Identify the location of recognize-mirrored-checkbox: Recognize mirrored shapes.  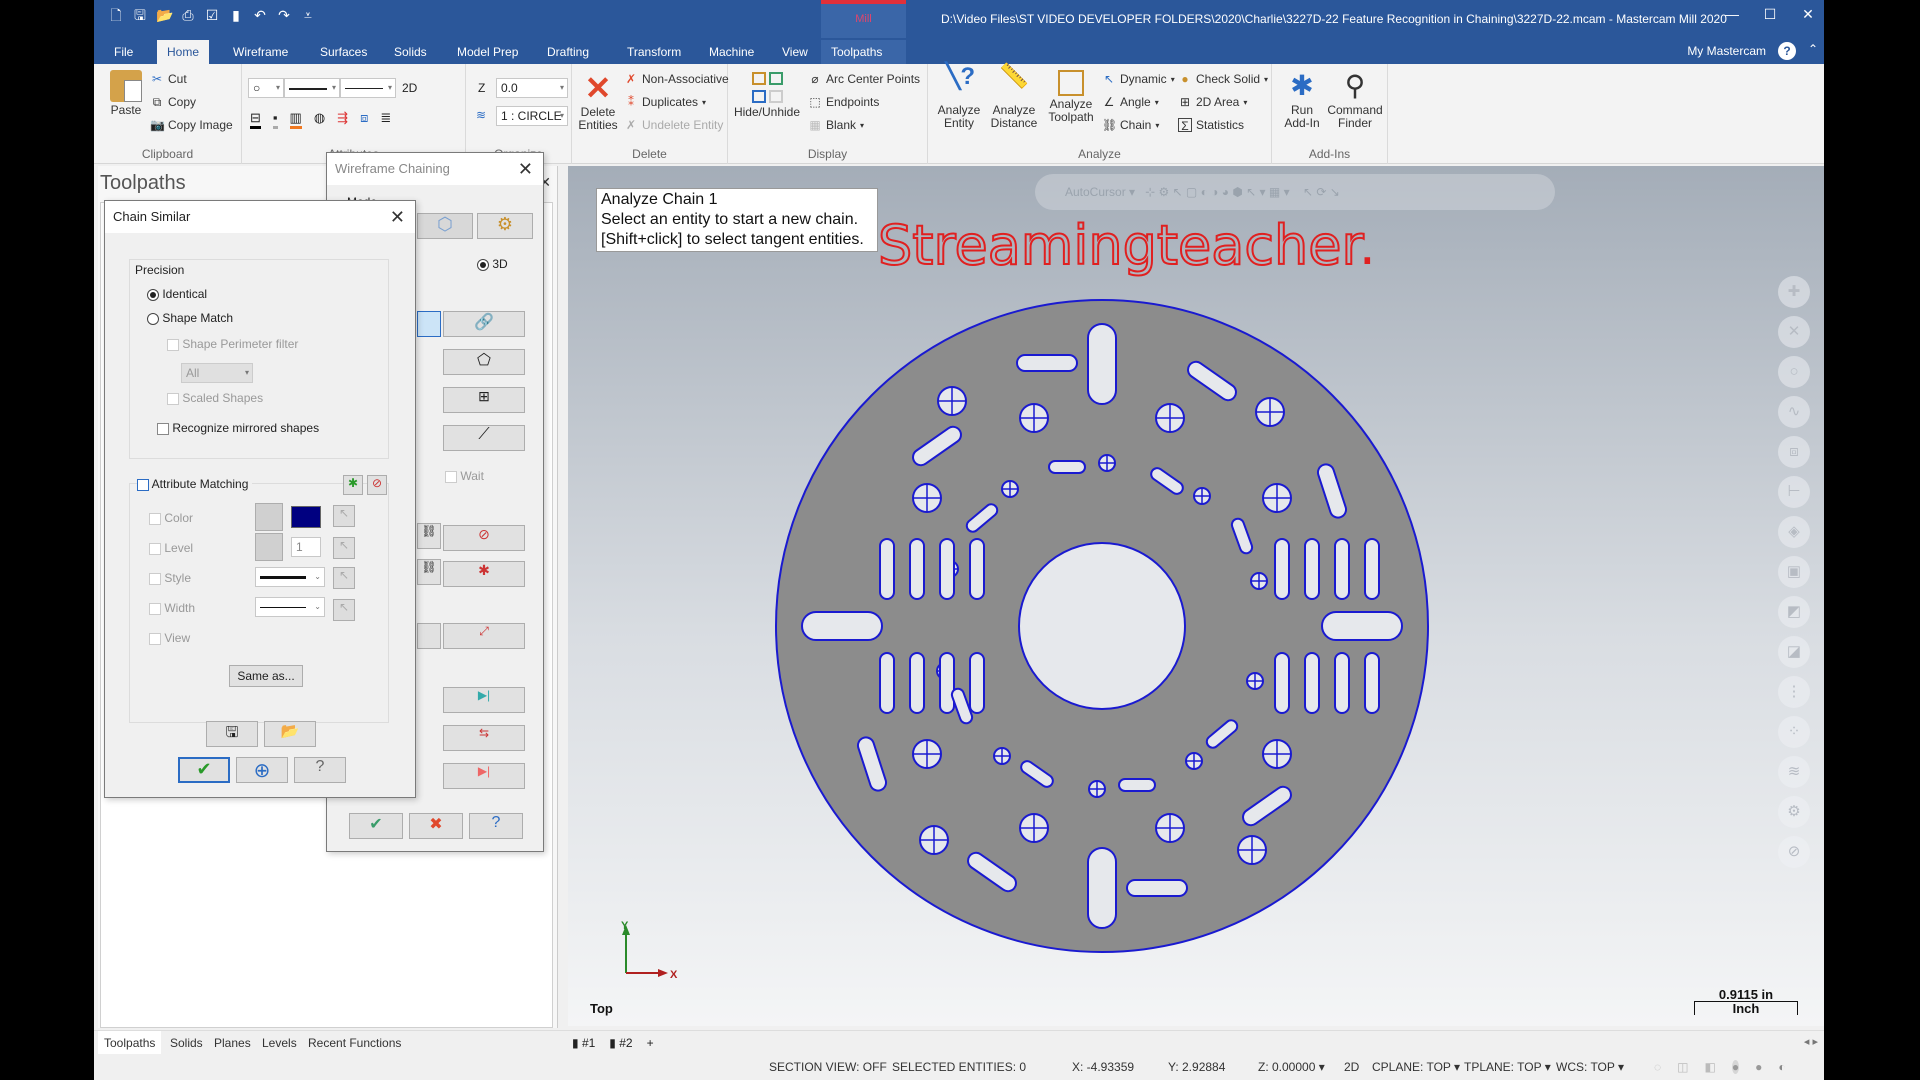
(238, 428).